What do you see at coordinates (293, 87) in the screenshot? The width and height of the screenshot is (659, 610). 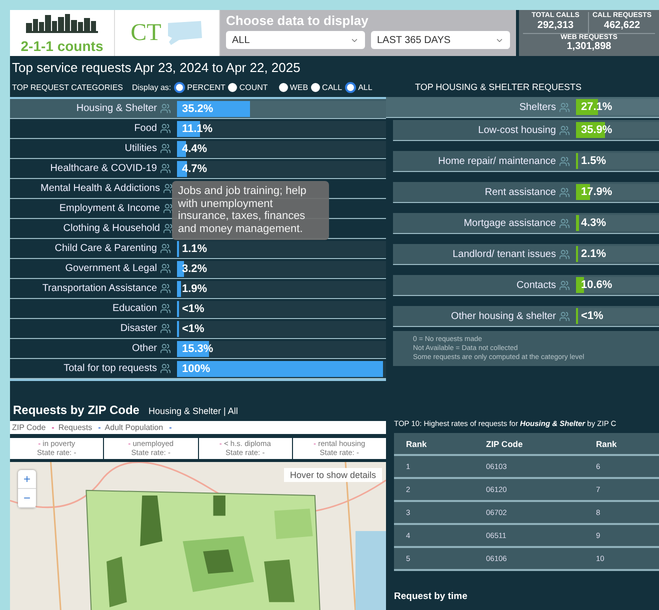 I see `radio-option: WEB` at bounding box center [293, 87].